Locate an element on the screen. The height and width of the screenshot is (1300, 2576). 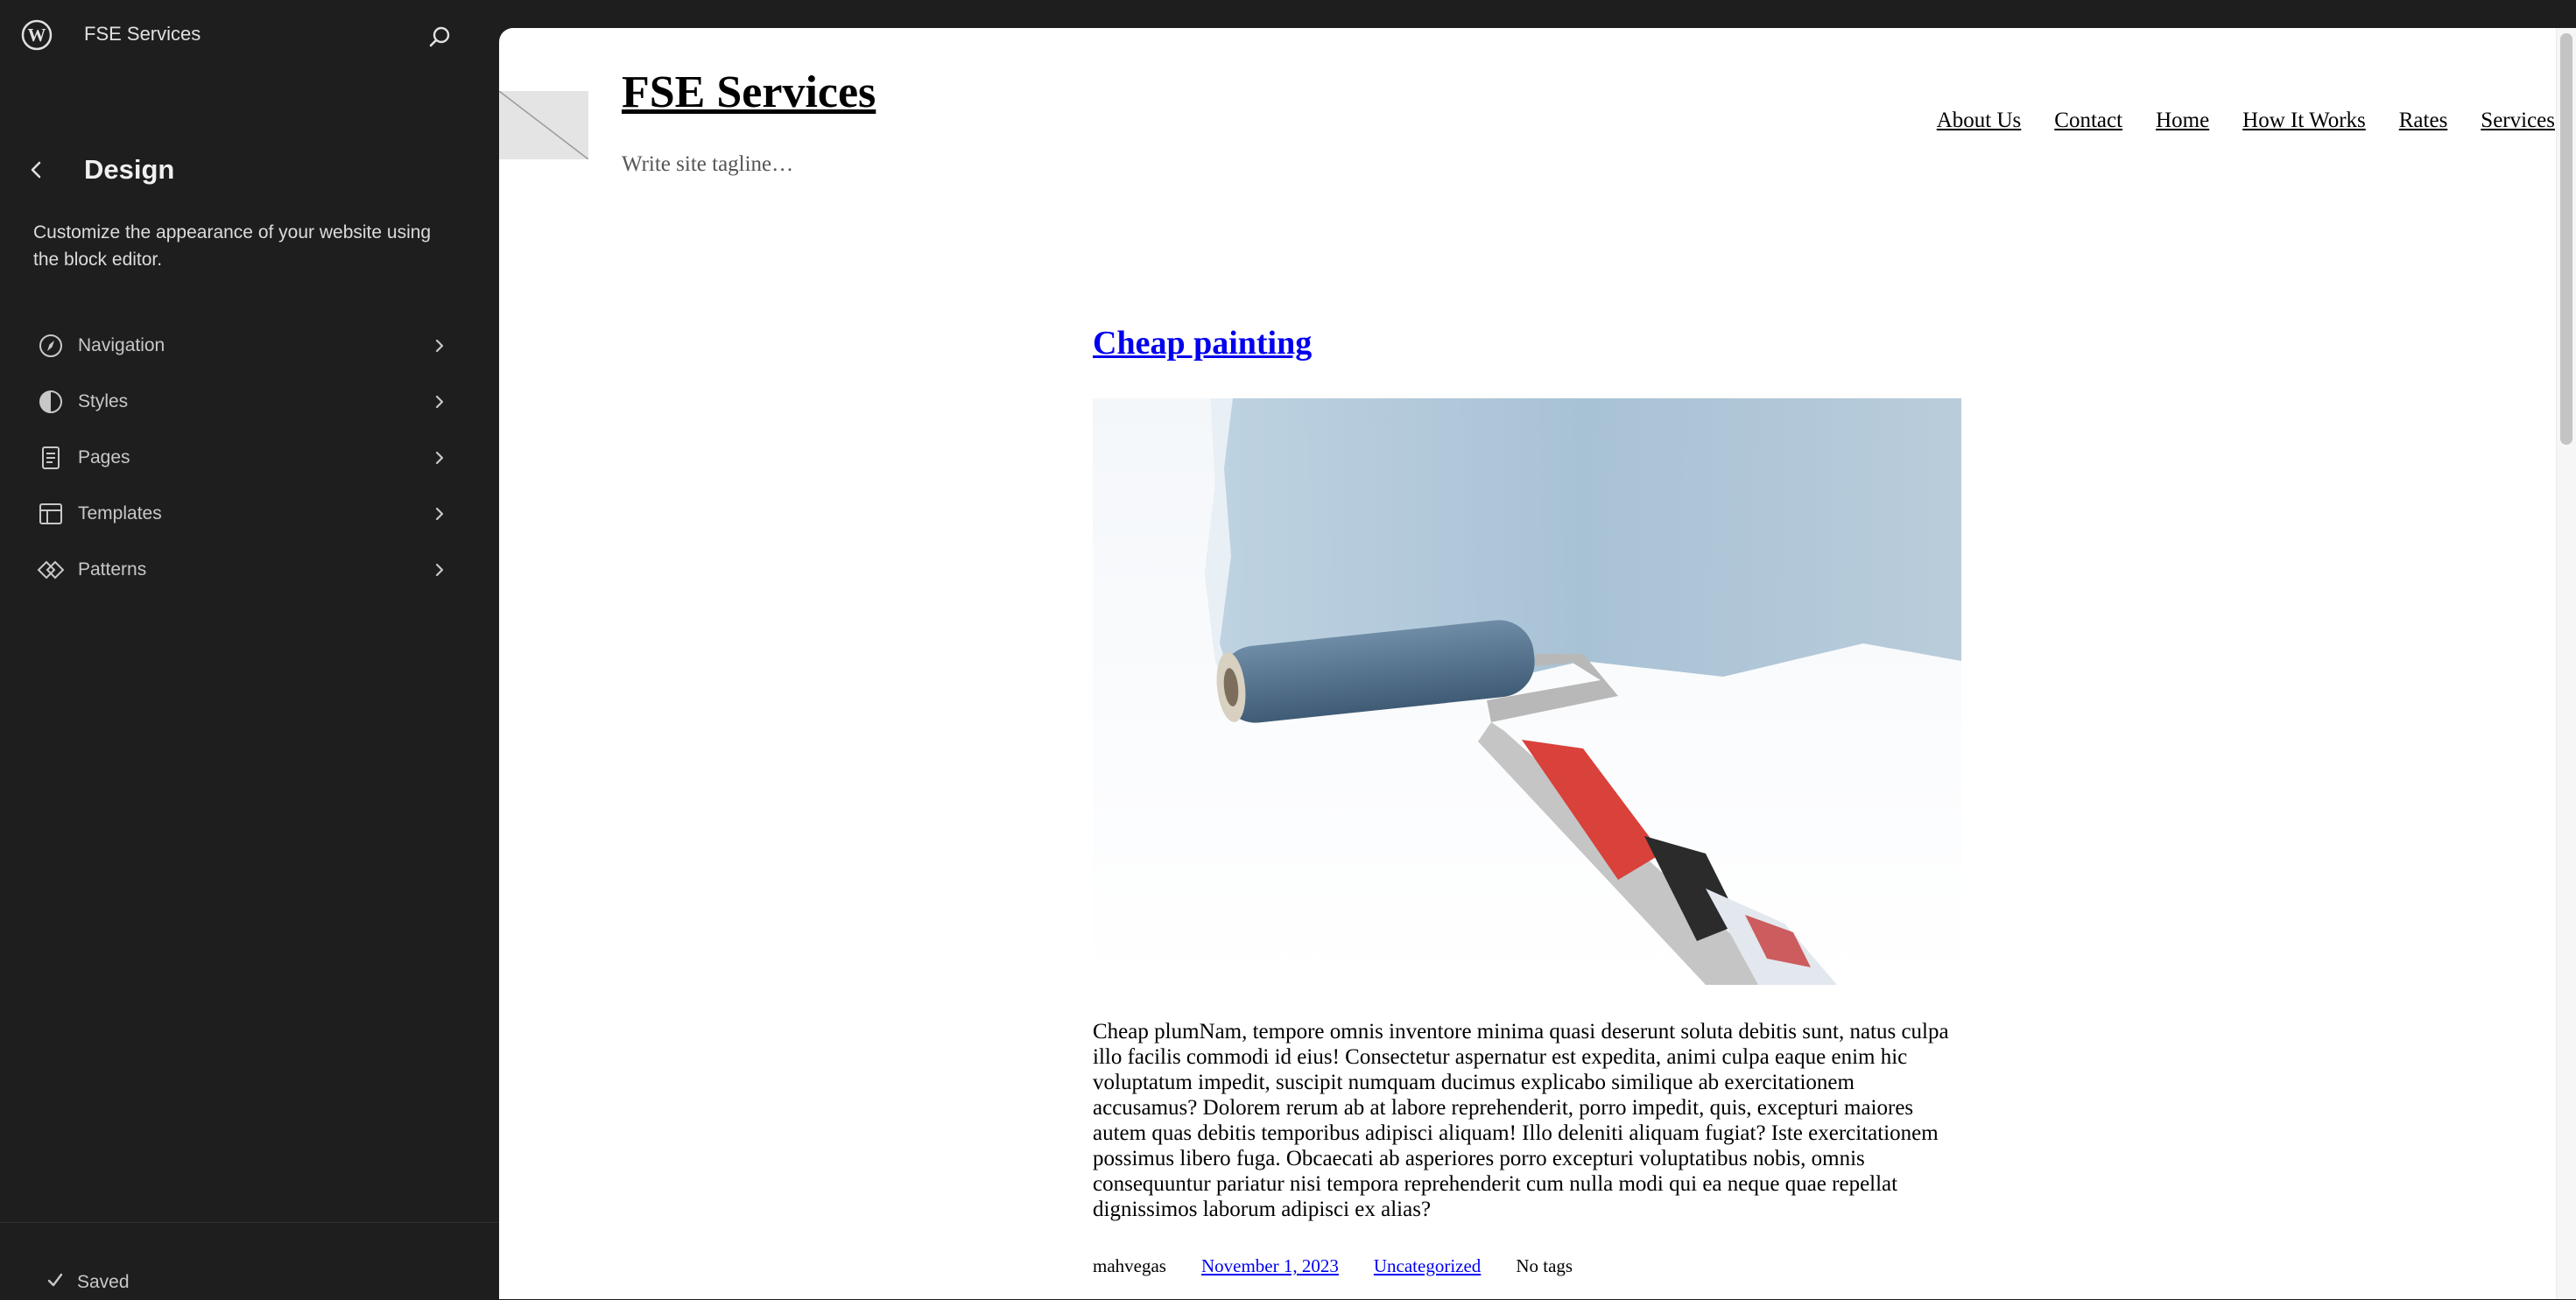
site-title: FSE Services is located at coordinates (749, 92).